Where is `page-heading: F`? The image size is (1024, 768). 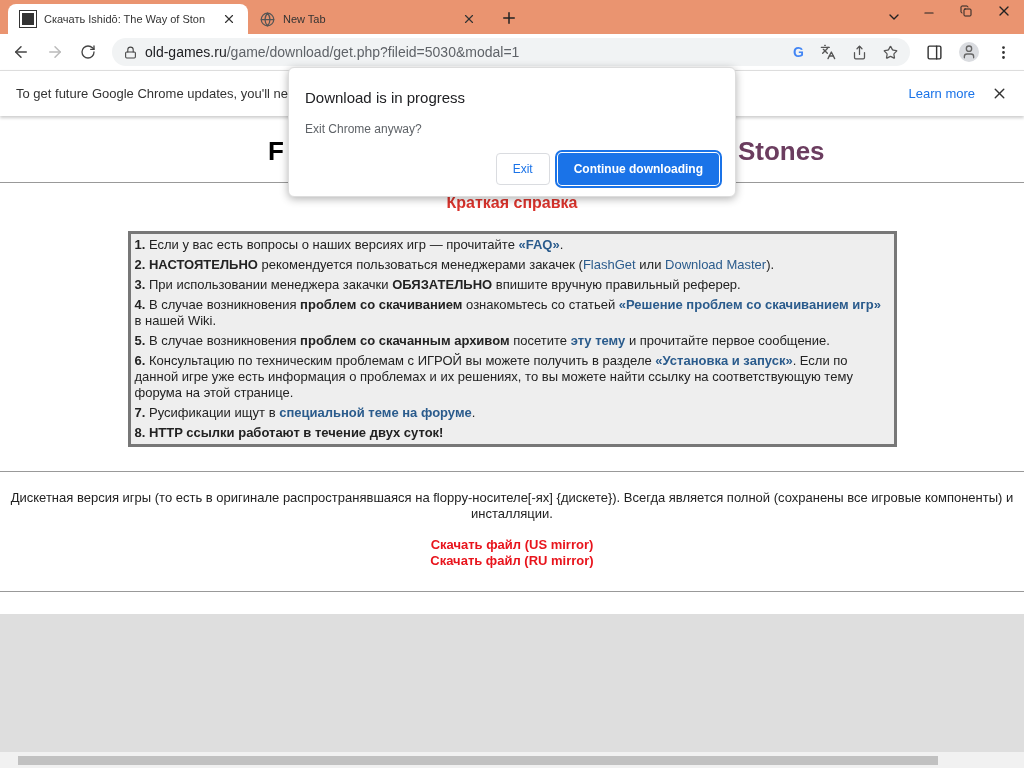 page-heading: F is located at coordinates (276, 151).